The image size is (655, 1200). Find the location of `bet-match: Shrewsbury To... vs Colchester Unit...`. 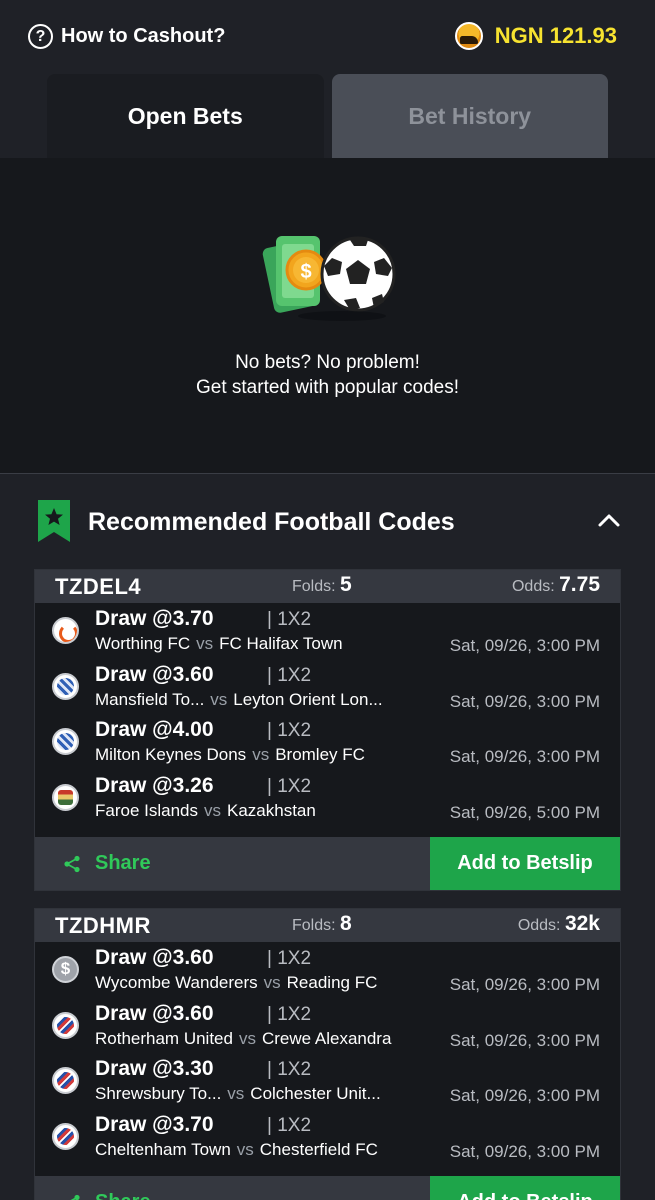

bet-match: Shrewsbury To... vs Colchester Unit... is located at coordinates (238, 1093).